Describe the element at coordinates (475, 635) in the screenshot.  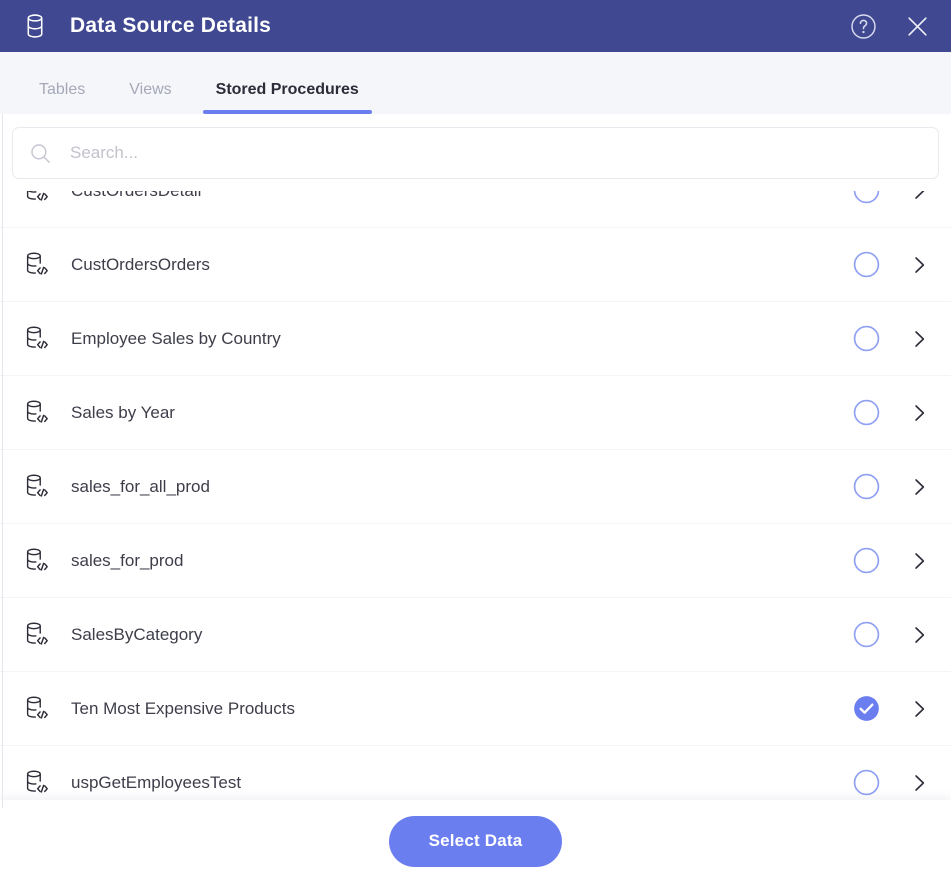
I see `list-item: SalesByCategory` at that location.